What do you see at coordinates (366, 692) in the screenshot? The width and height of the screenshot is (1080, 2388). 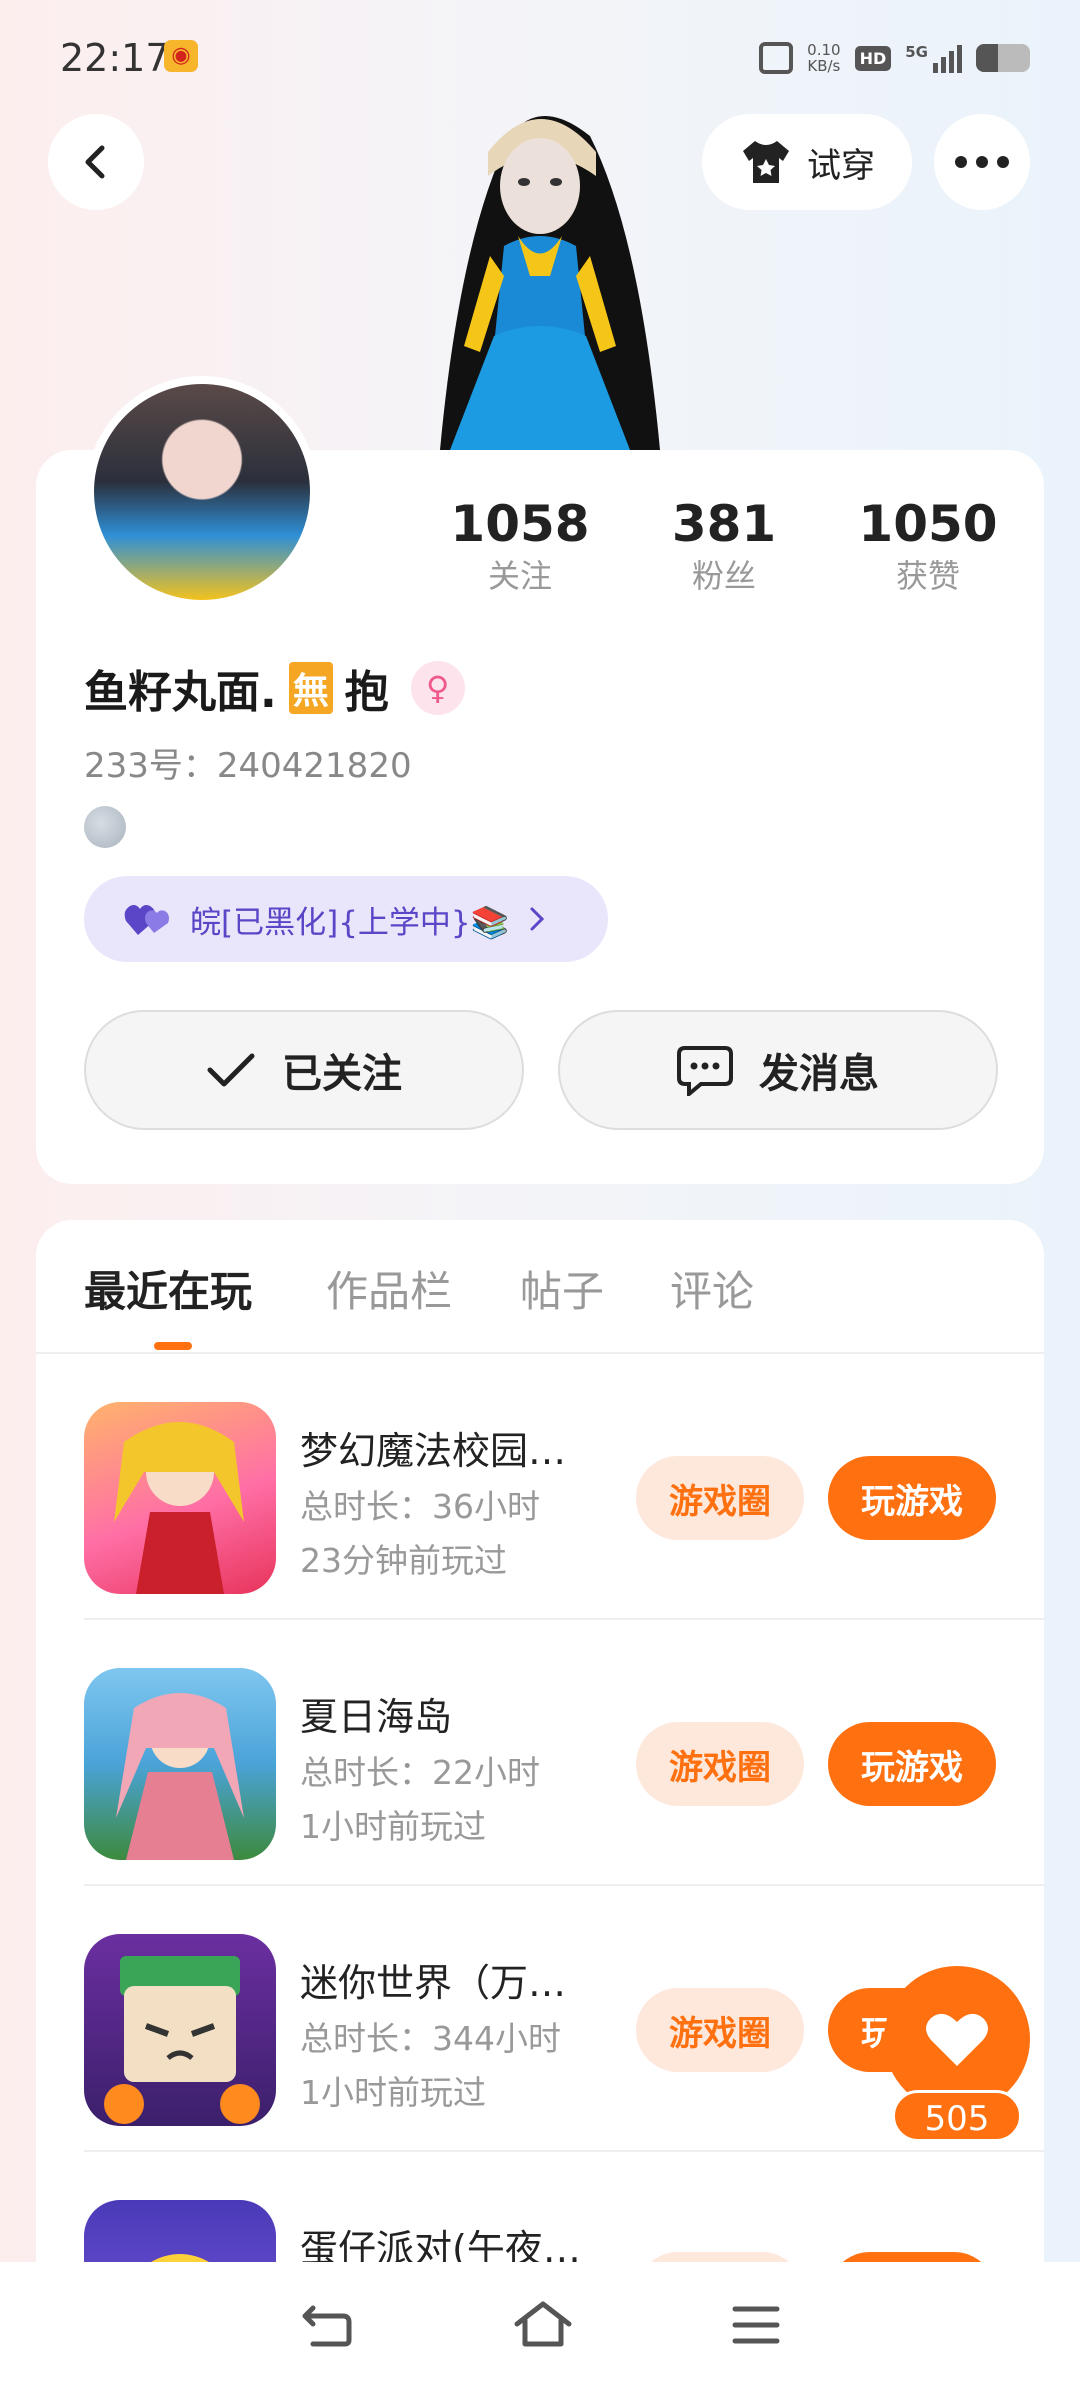 I see `username-suffix: 抱` at bounding box center [366, 692].